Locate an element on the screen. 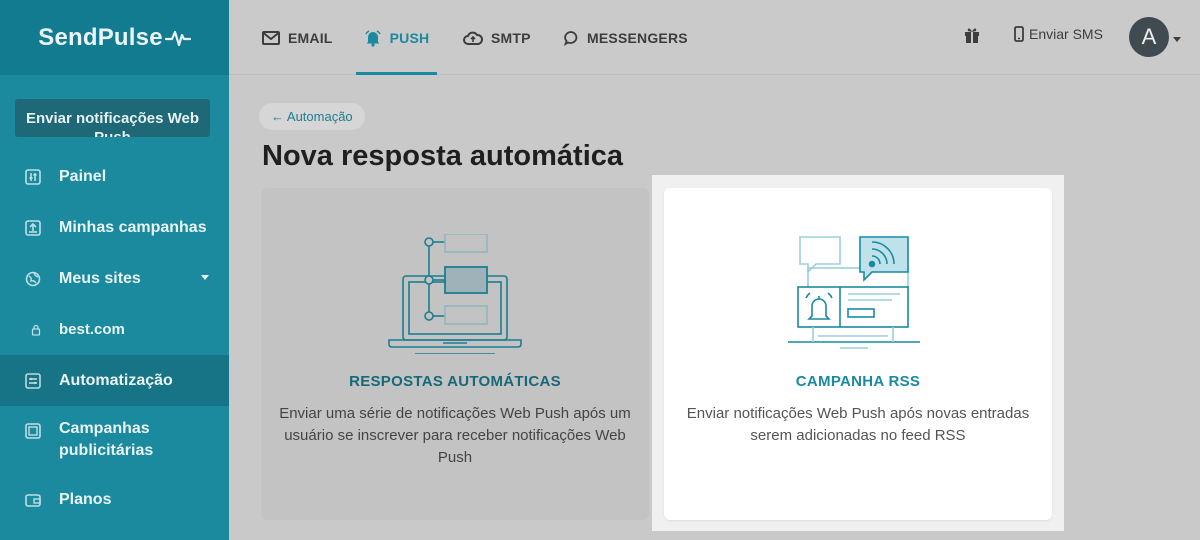 The width and height of the screenshot is (1200, 540). tab-label: PUSH is located at coordinates (409, 37).